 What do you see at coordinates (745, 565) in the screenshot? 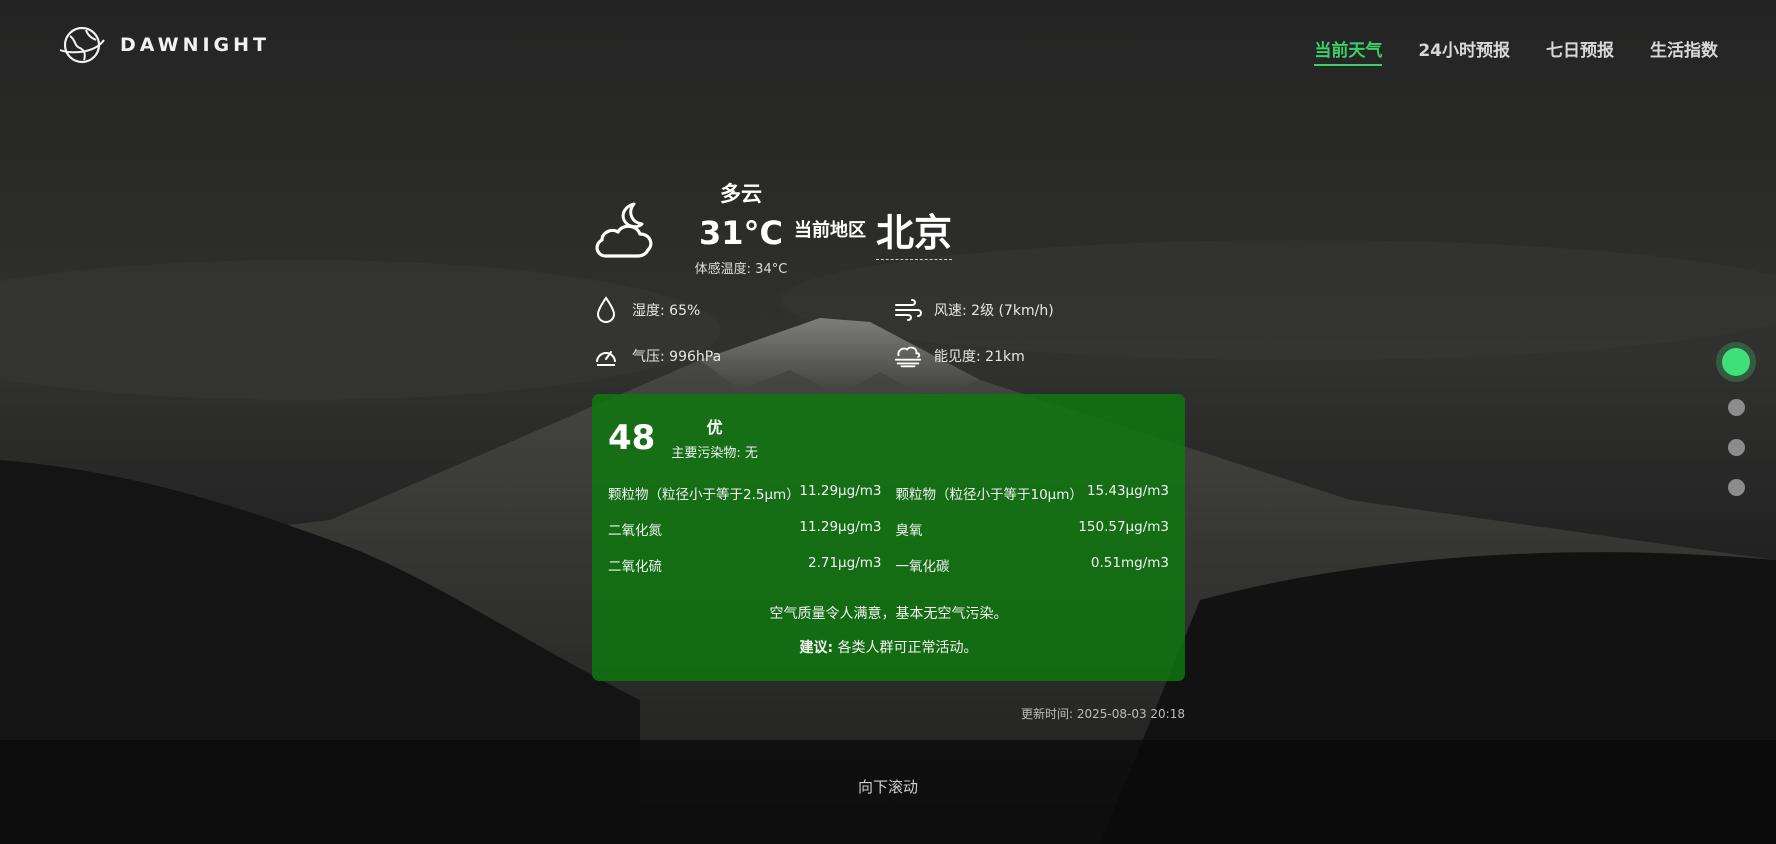
I see `pollutant-row: 二氧化硫 2.71μg/m3` at bounding box center [745, 565].